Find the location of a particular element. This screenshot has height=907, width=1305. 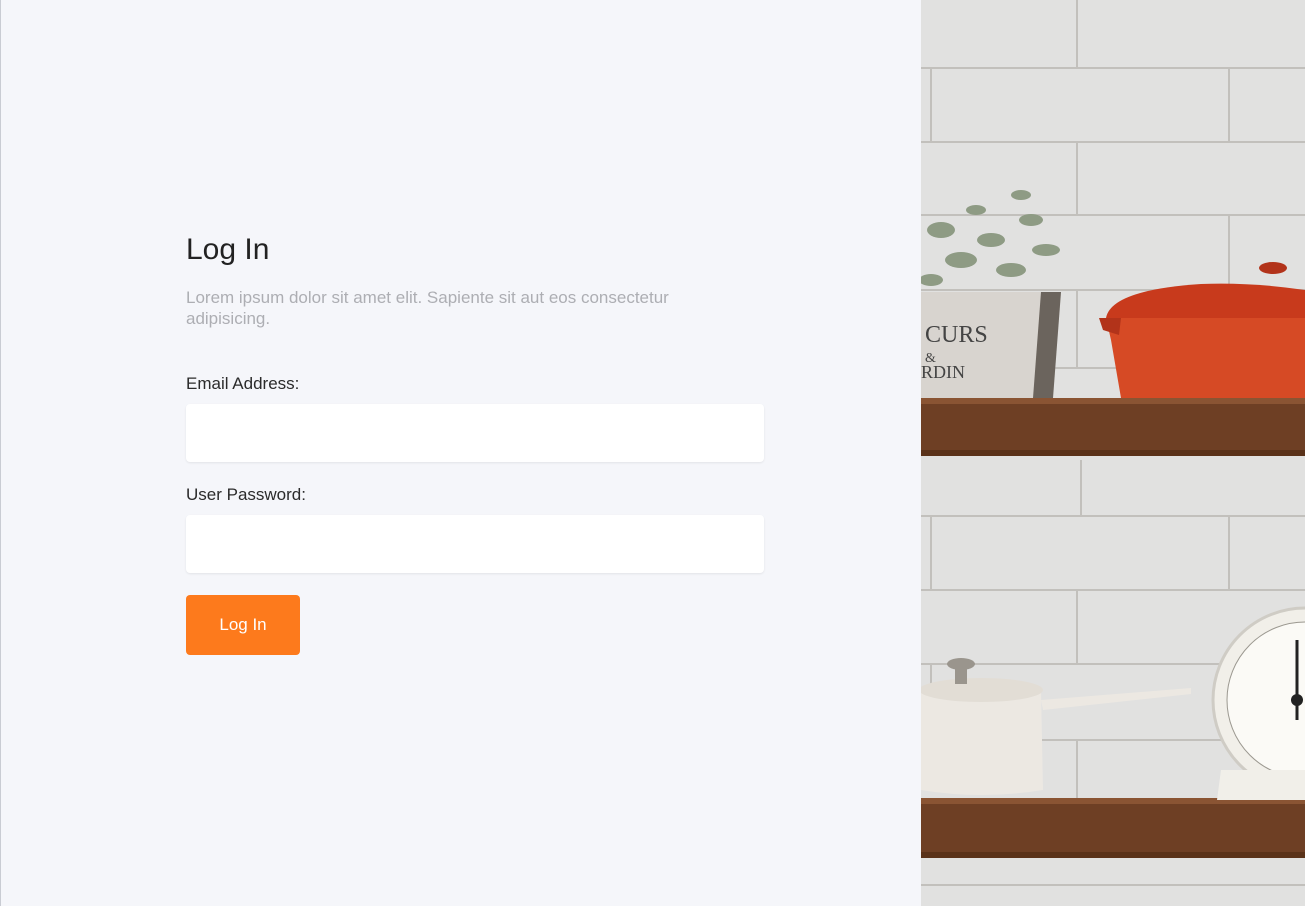

svg-text: CURS is located at coordinates (956, 335).